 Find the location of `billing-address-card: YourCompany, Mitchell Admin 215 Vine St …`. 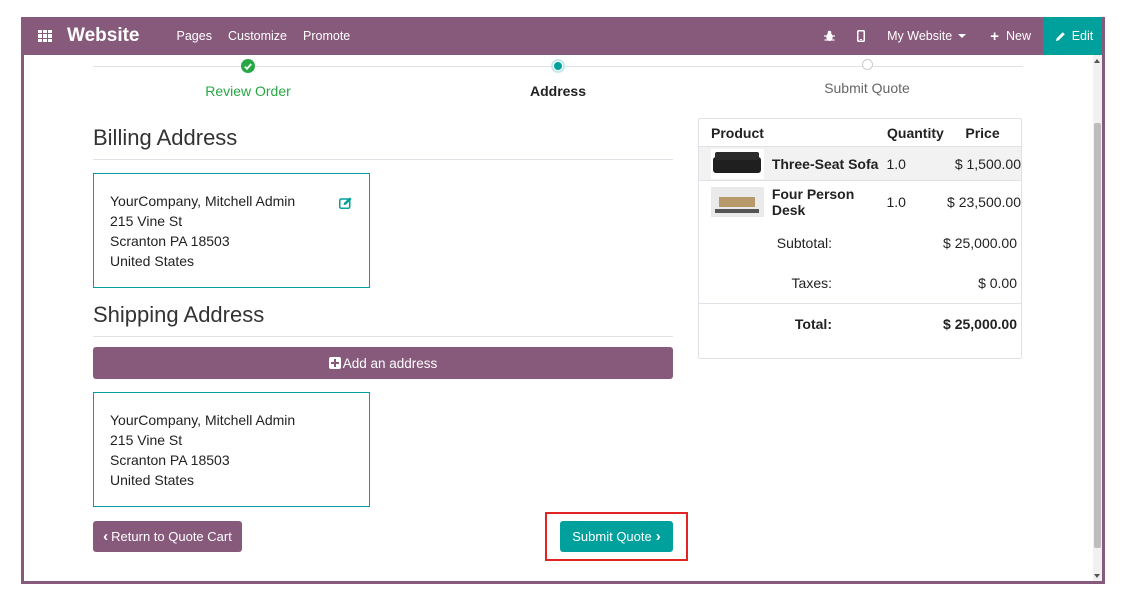

billing-address-card: YourCompany, Mitchell Admin 215 Vine St … is located at coordinates (231, 230).